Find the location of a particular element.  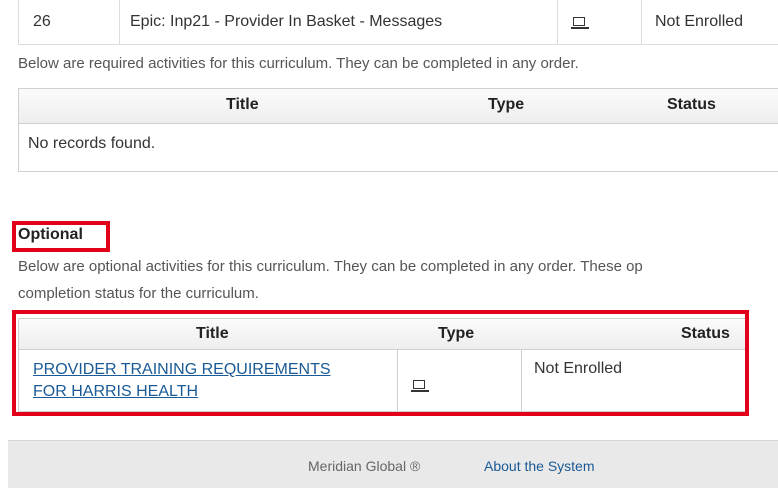

optional-description-line2: completion status for the curriculum. is located at coordinates (138, 293).